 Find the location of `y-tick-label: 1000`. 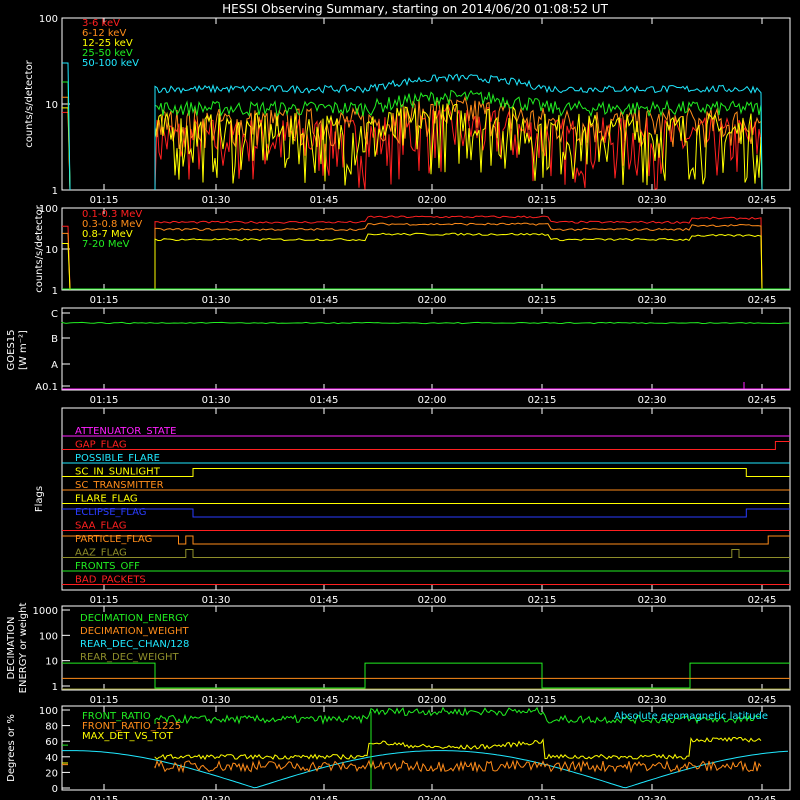

y-tick-label: 1000 is located at coordinates (45, 611).